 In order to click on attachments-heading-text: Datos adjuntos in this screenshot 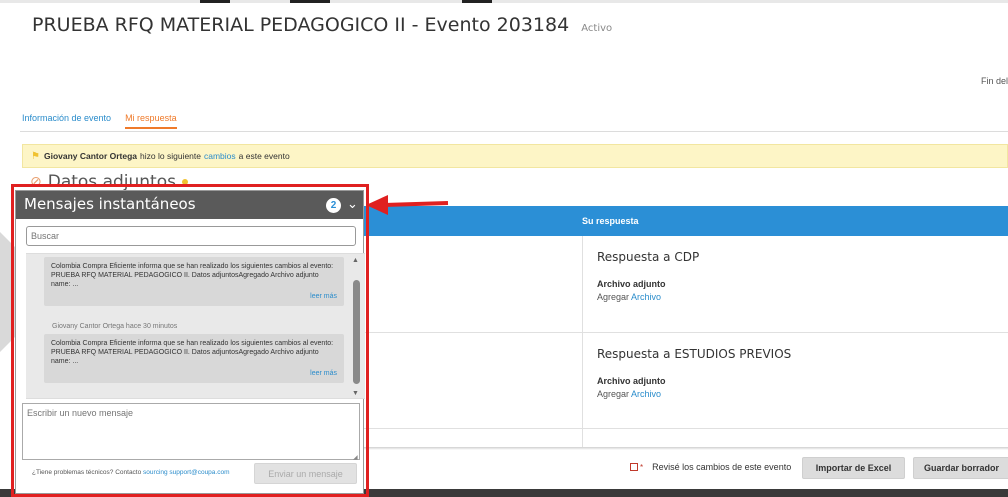, I will do `click(111, 182)`.